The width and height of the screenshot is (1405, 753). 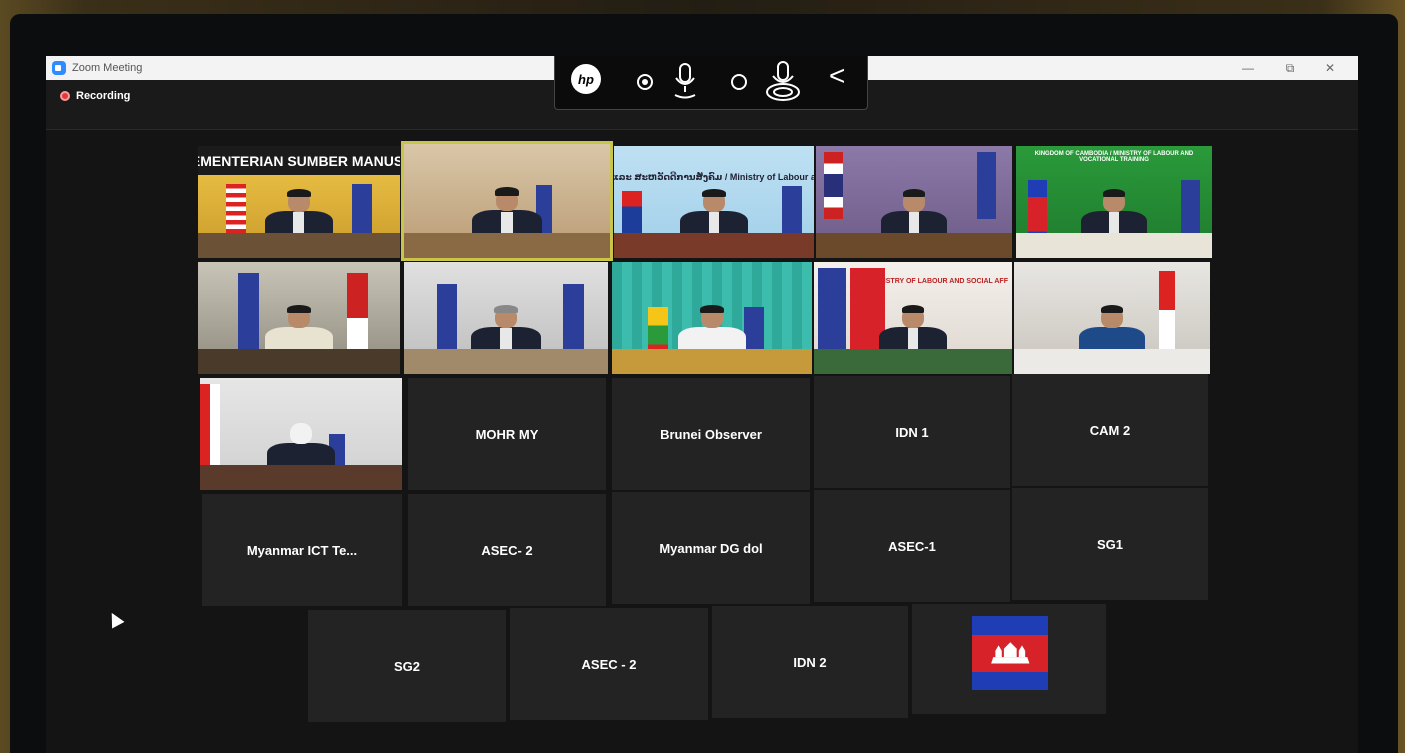 I want to click on microphone-icon, so click(x=685, y=82).